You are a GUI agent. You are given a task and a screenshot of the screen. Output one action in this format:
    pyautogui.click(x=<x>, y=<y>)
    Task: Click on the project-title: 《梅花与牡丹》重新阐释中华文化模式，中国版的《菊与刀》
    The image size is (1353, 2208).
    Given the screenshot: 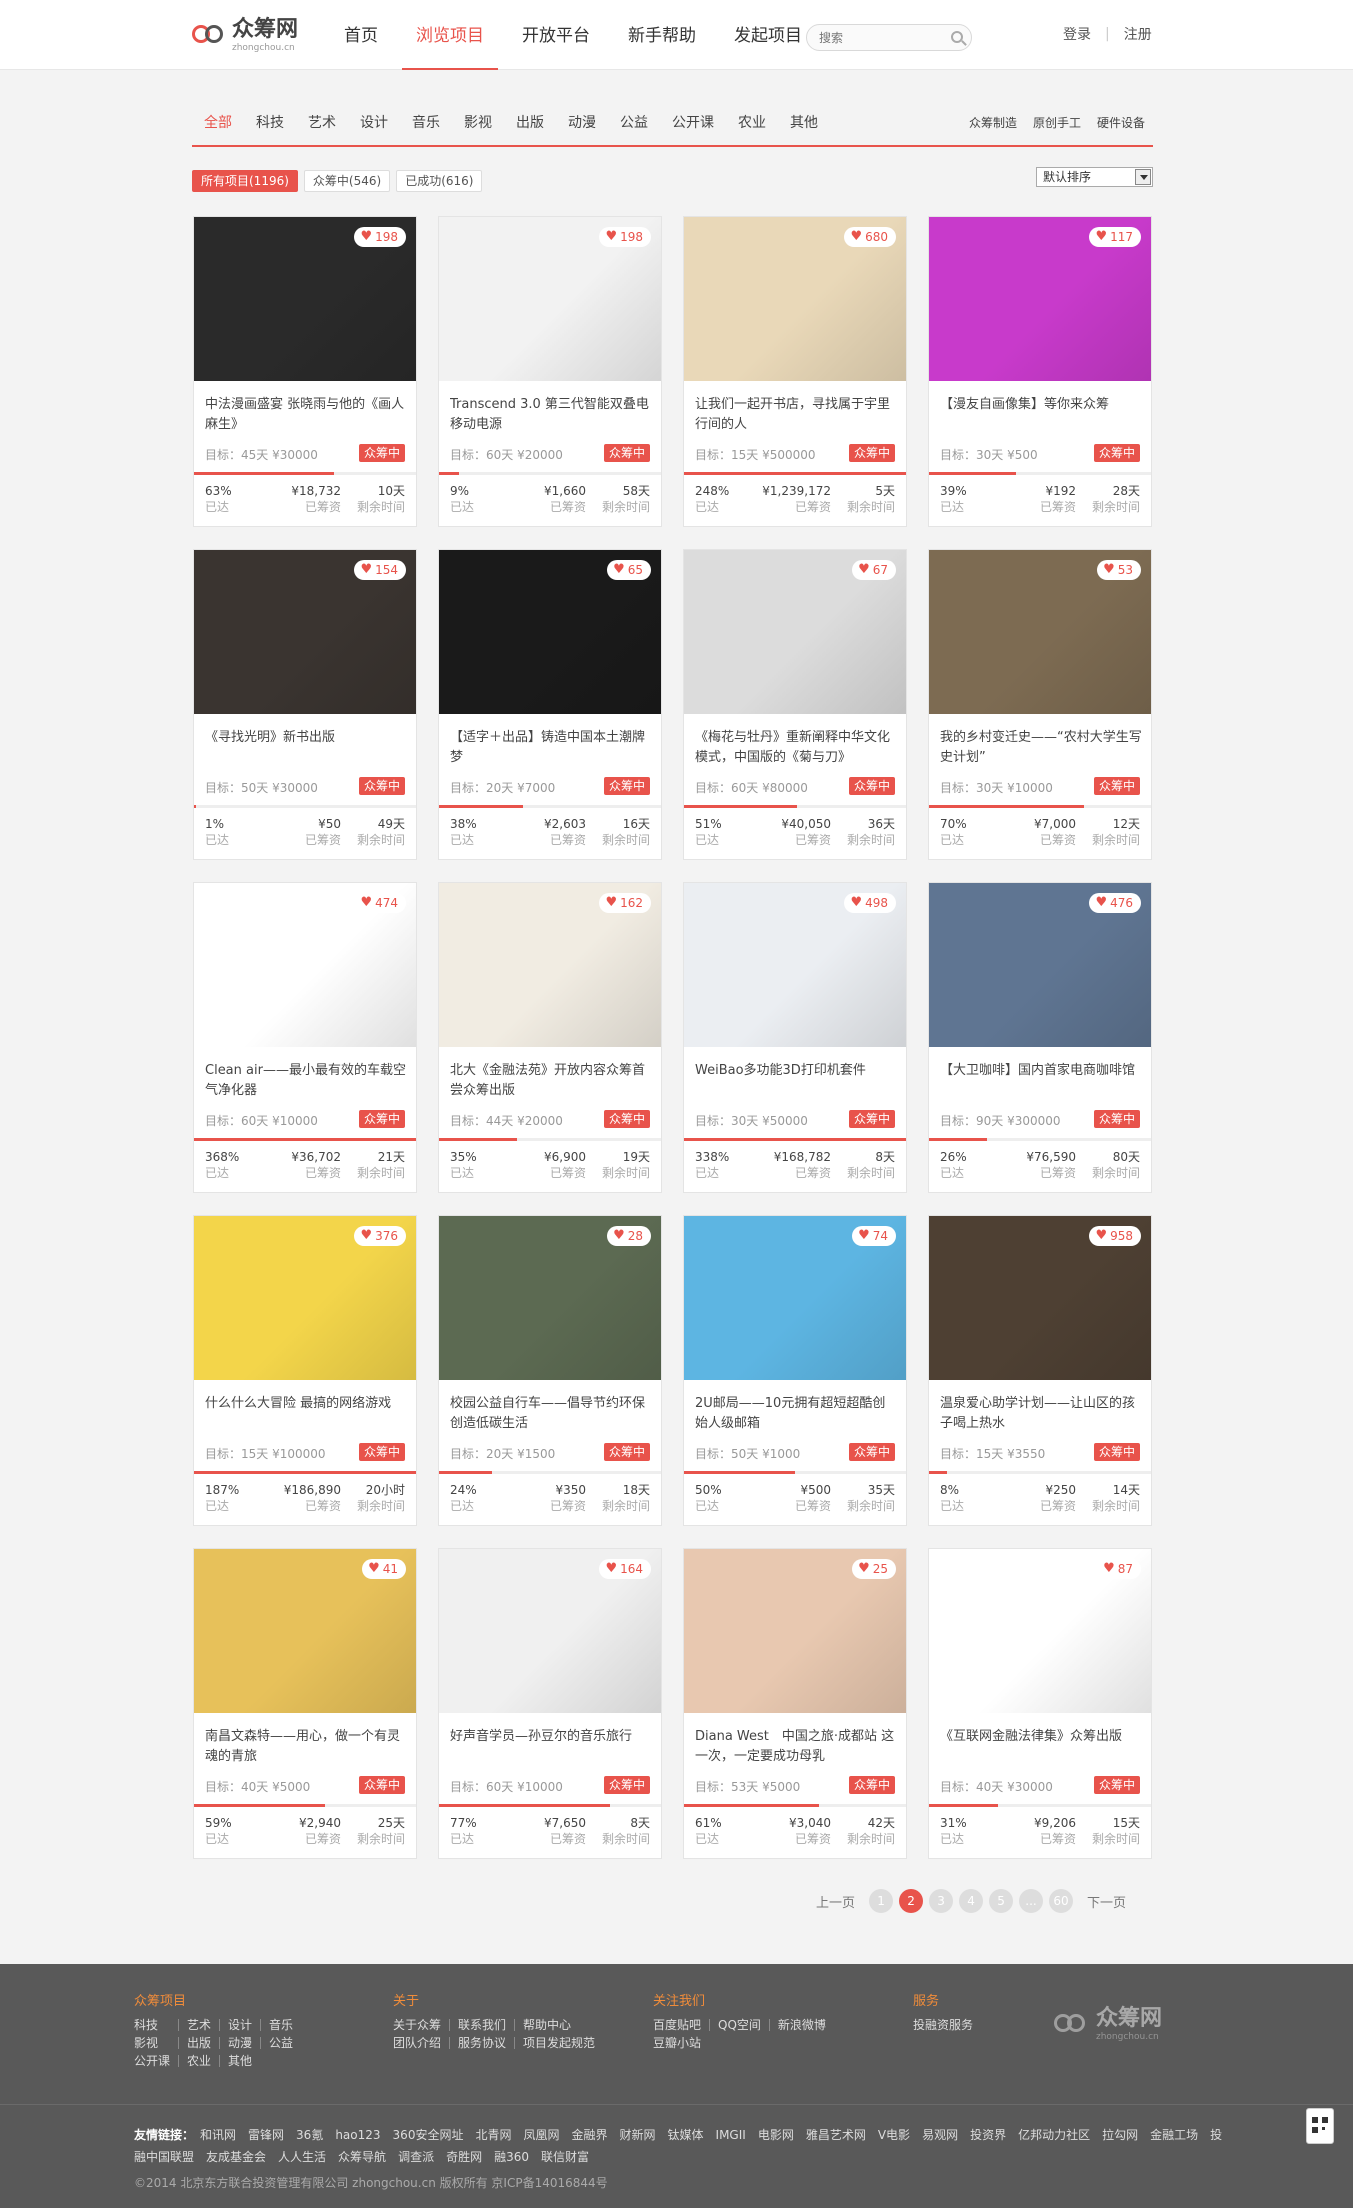 What is the action you would take?
    pyautogui.click(x=796, y=748)
    